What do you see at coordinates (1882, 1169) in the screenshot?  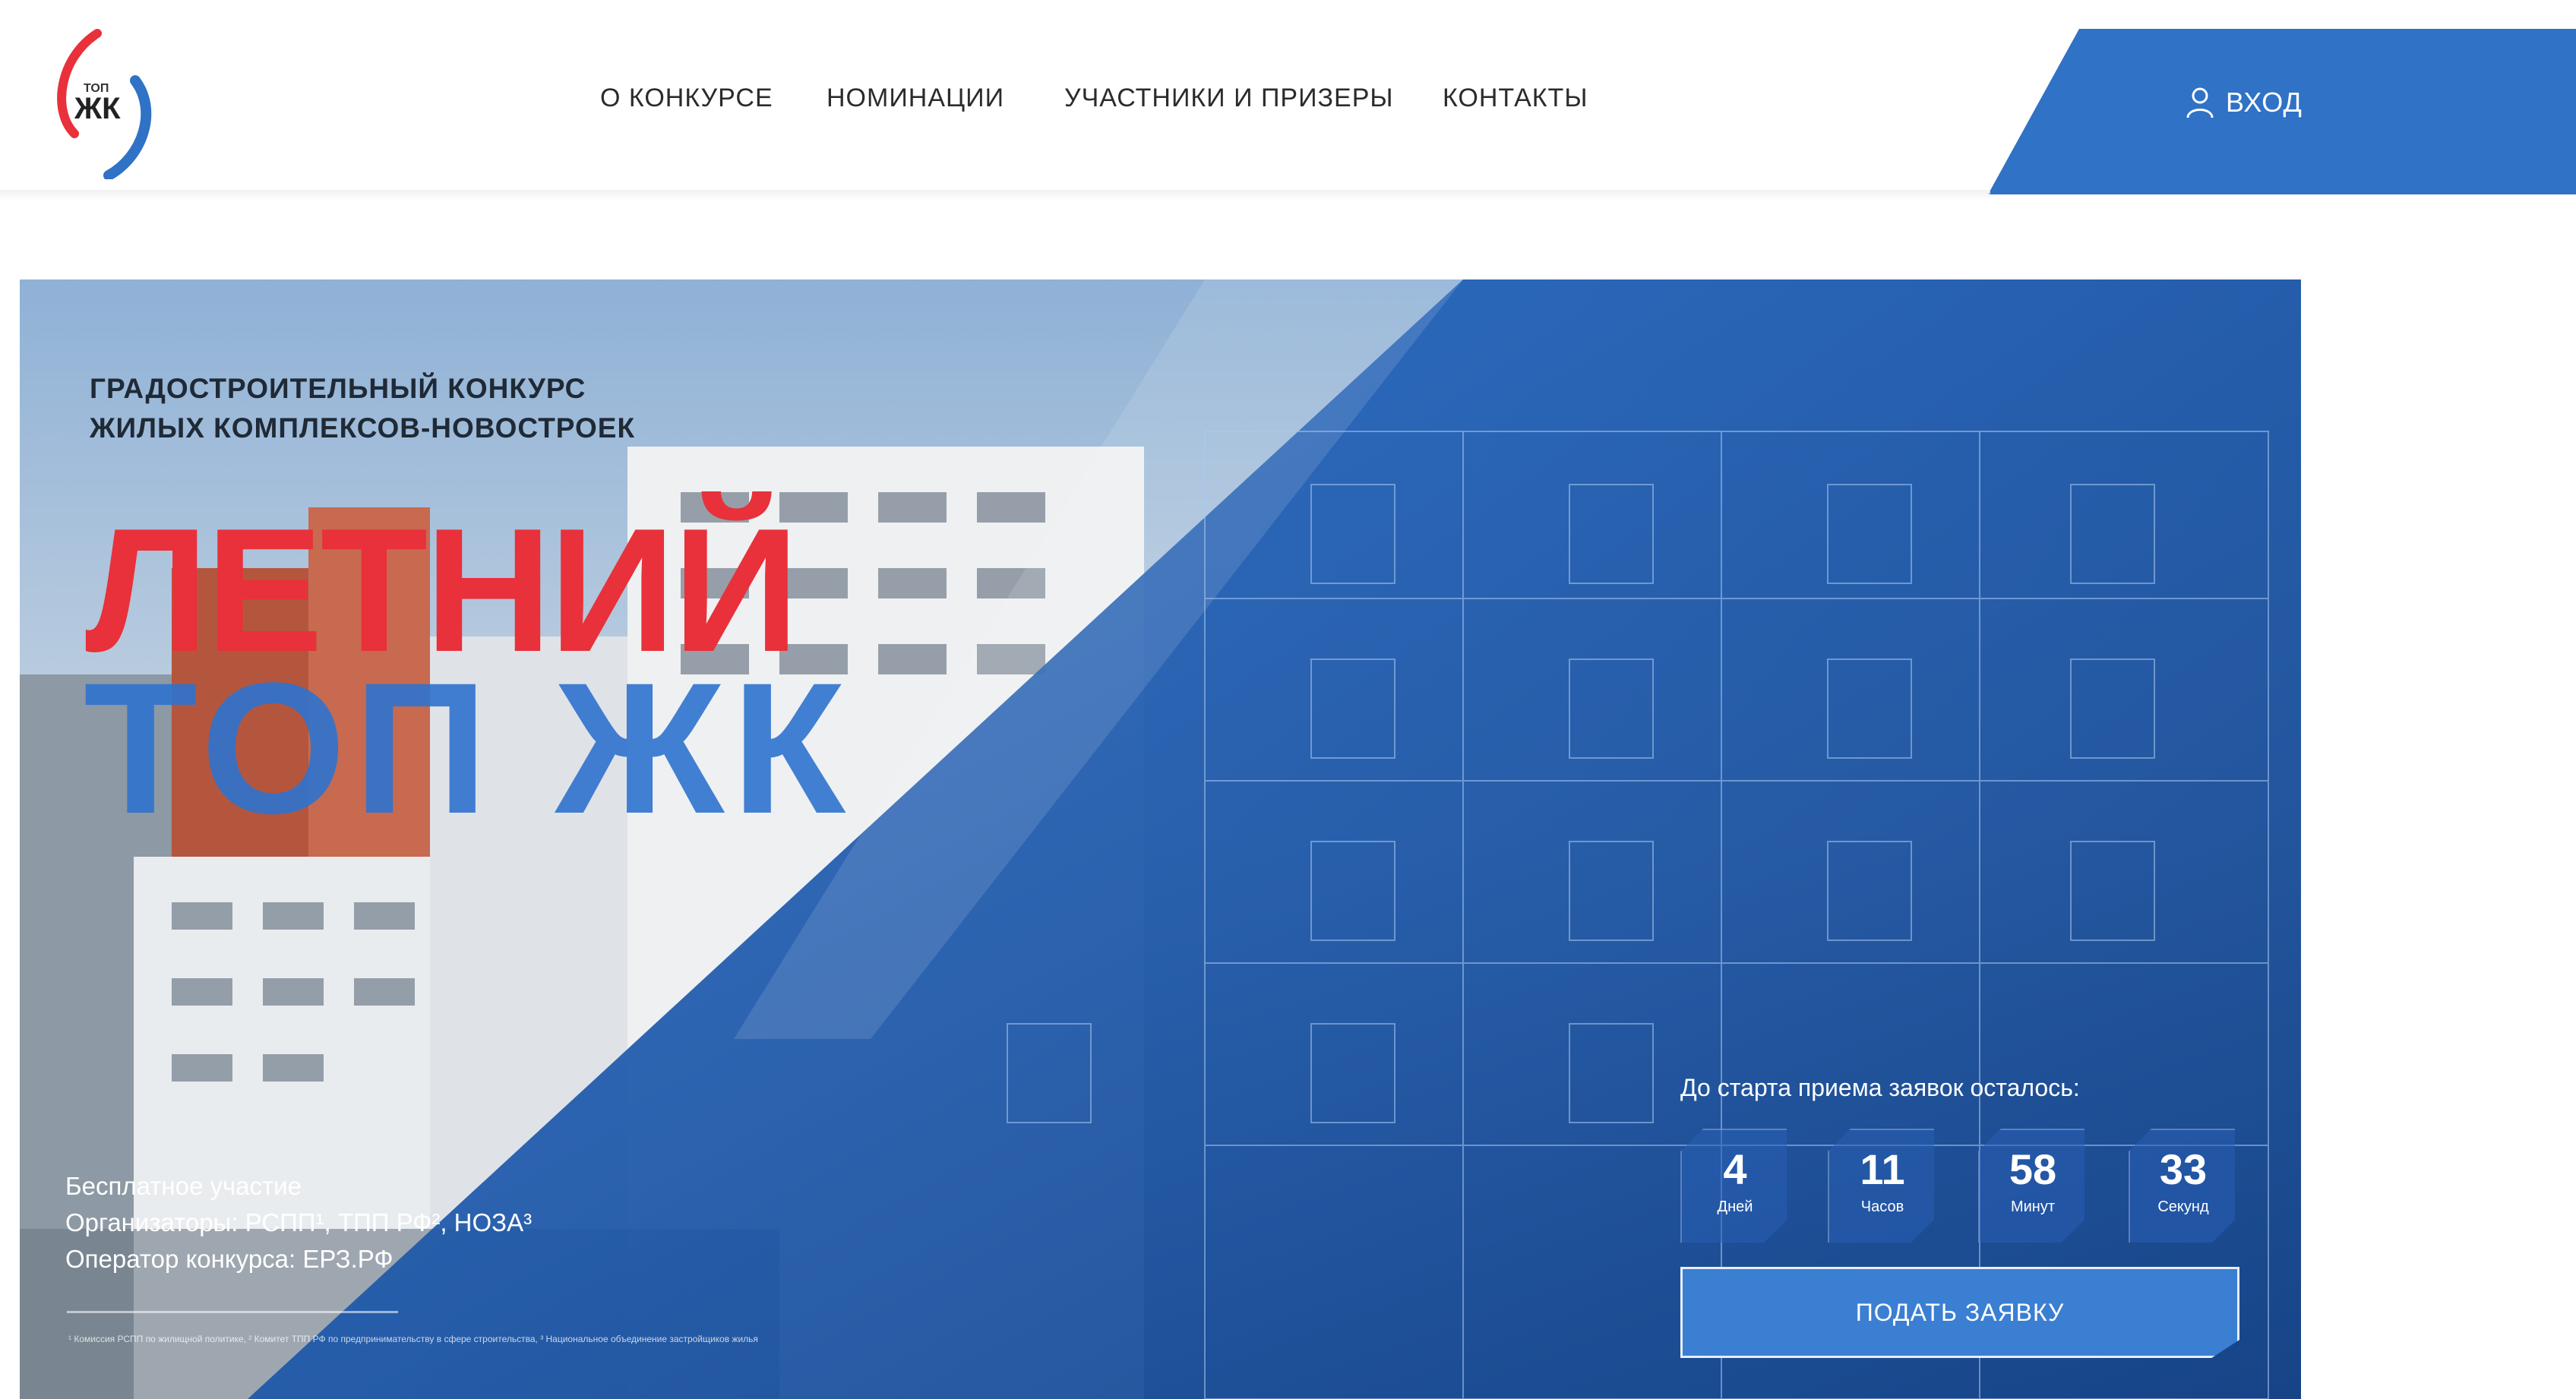 I see `countdown-hours-value: 11` at bounding box center [1882, 1169].